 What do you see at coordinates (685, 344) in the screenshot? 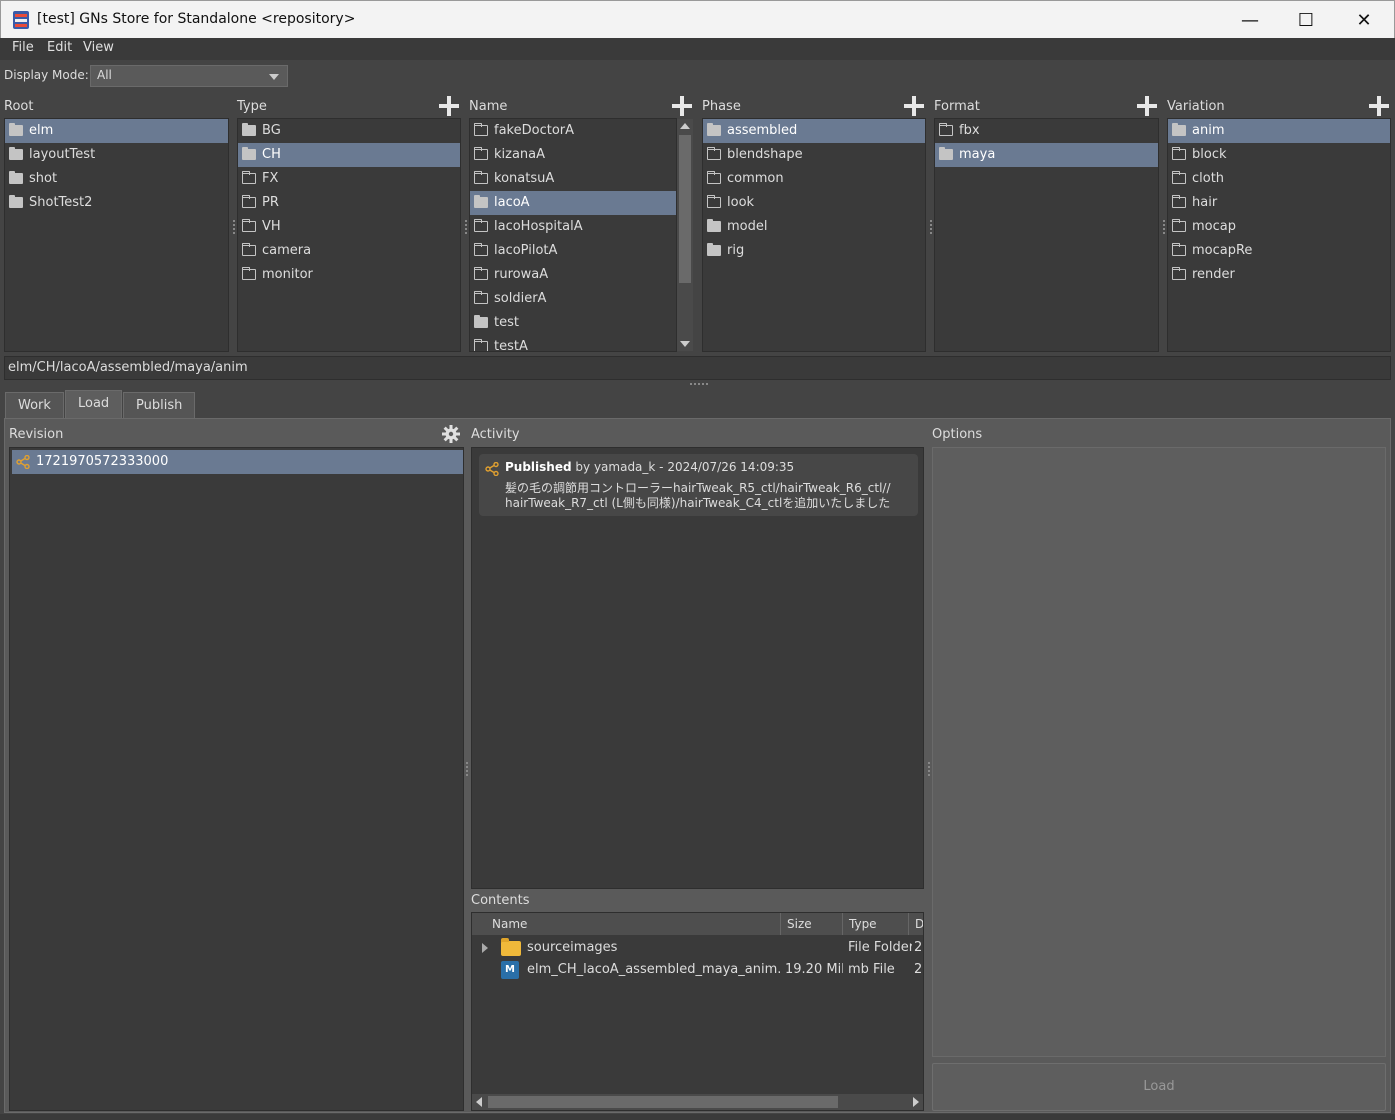
I see `scroll-down-icon` at bounding box center [685, 344].